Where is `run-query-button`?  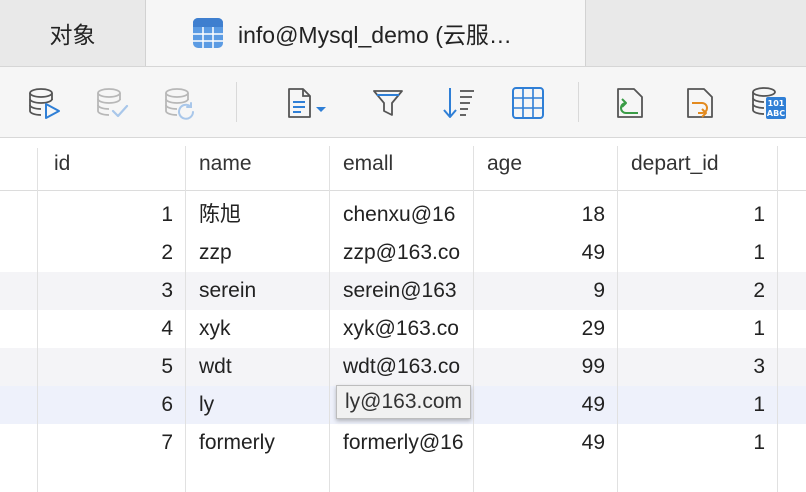
run-query-button is located at coordinates (44, 103).